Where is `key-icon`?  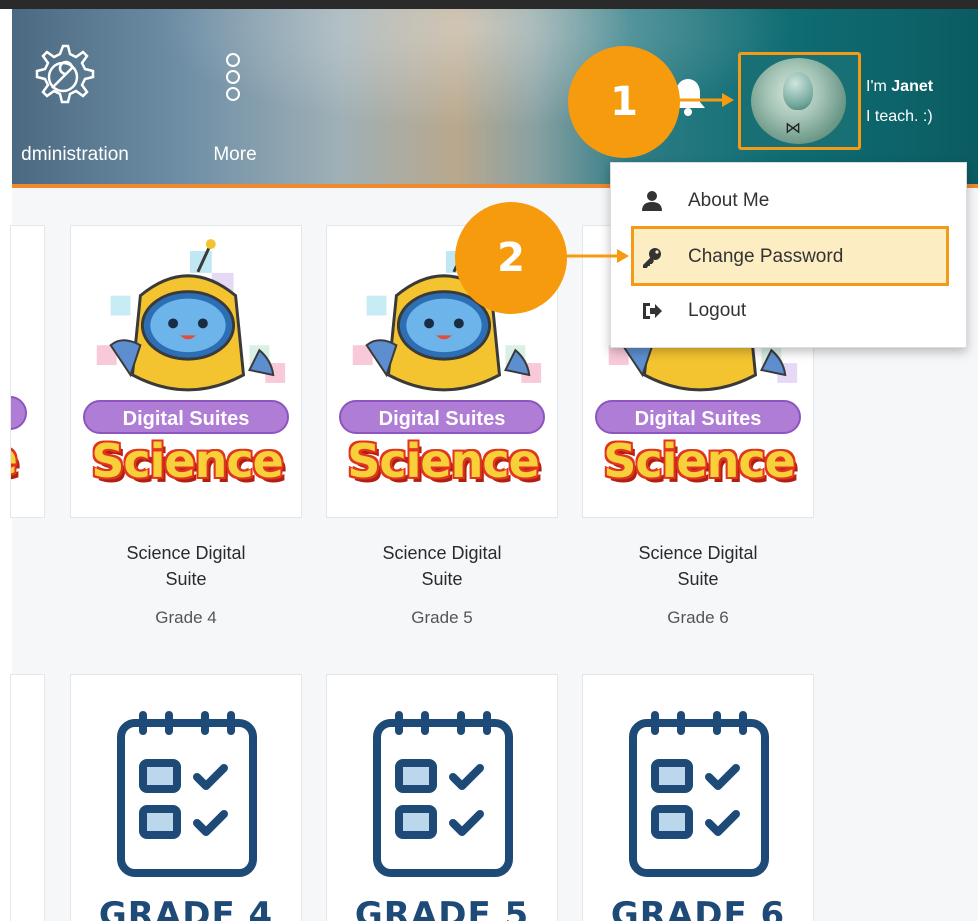
key-icon is located at coordinates (652, 260).